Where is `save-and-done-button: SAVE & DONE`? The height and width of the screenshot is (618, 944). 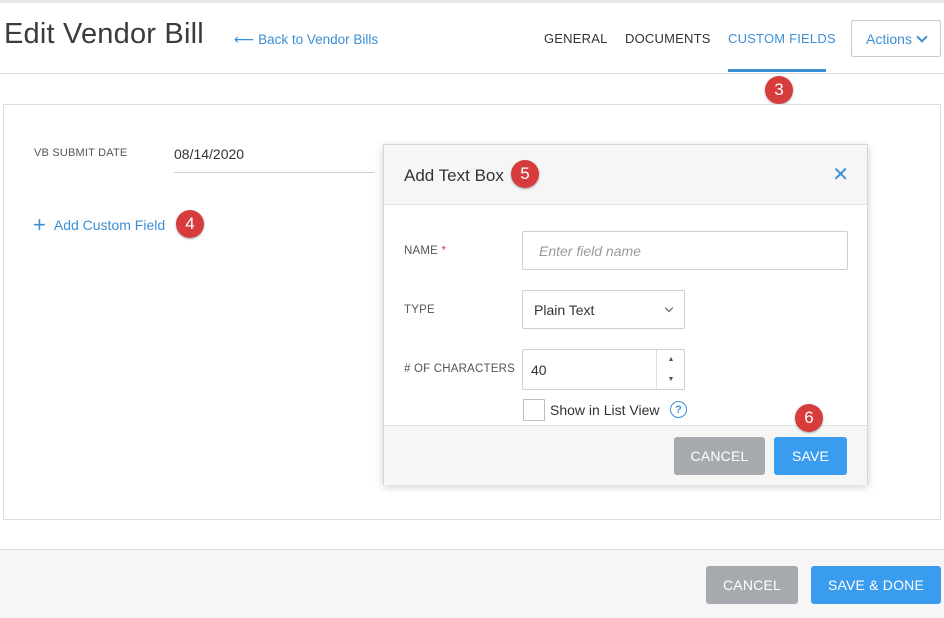 save-and-done-button: SAVE & DONE is located at coordinates (876, 585).